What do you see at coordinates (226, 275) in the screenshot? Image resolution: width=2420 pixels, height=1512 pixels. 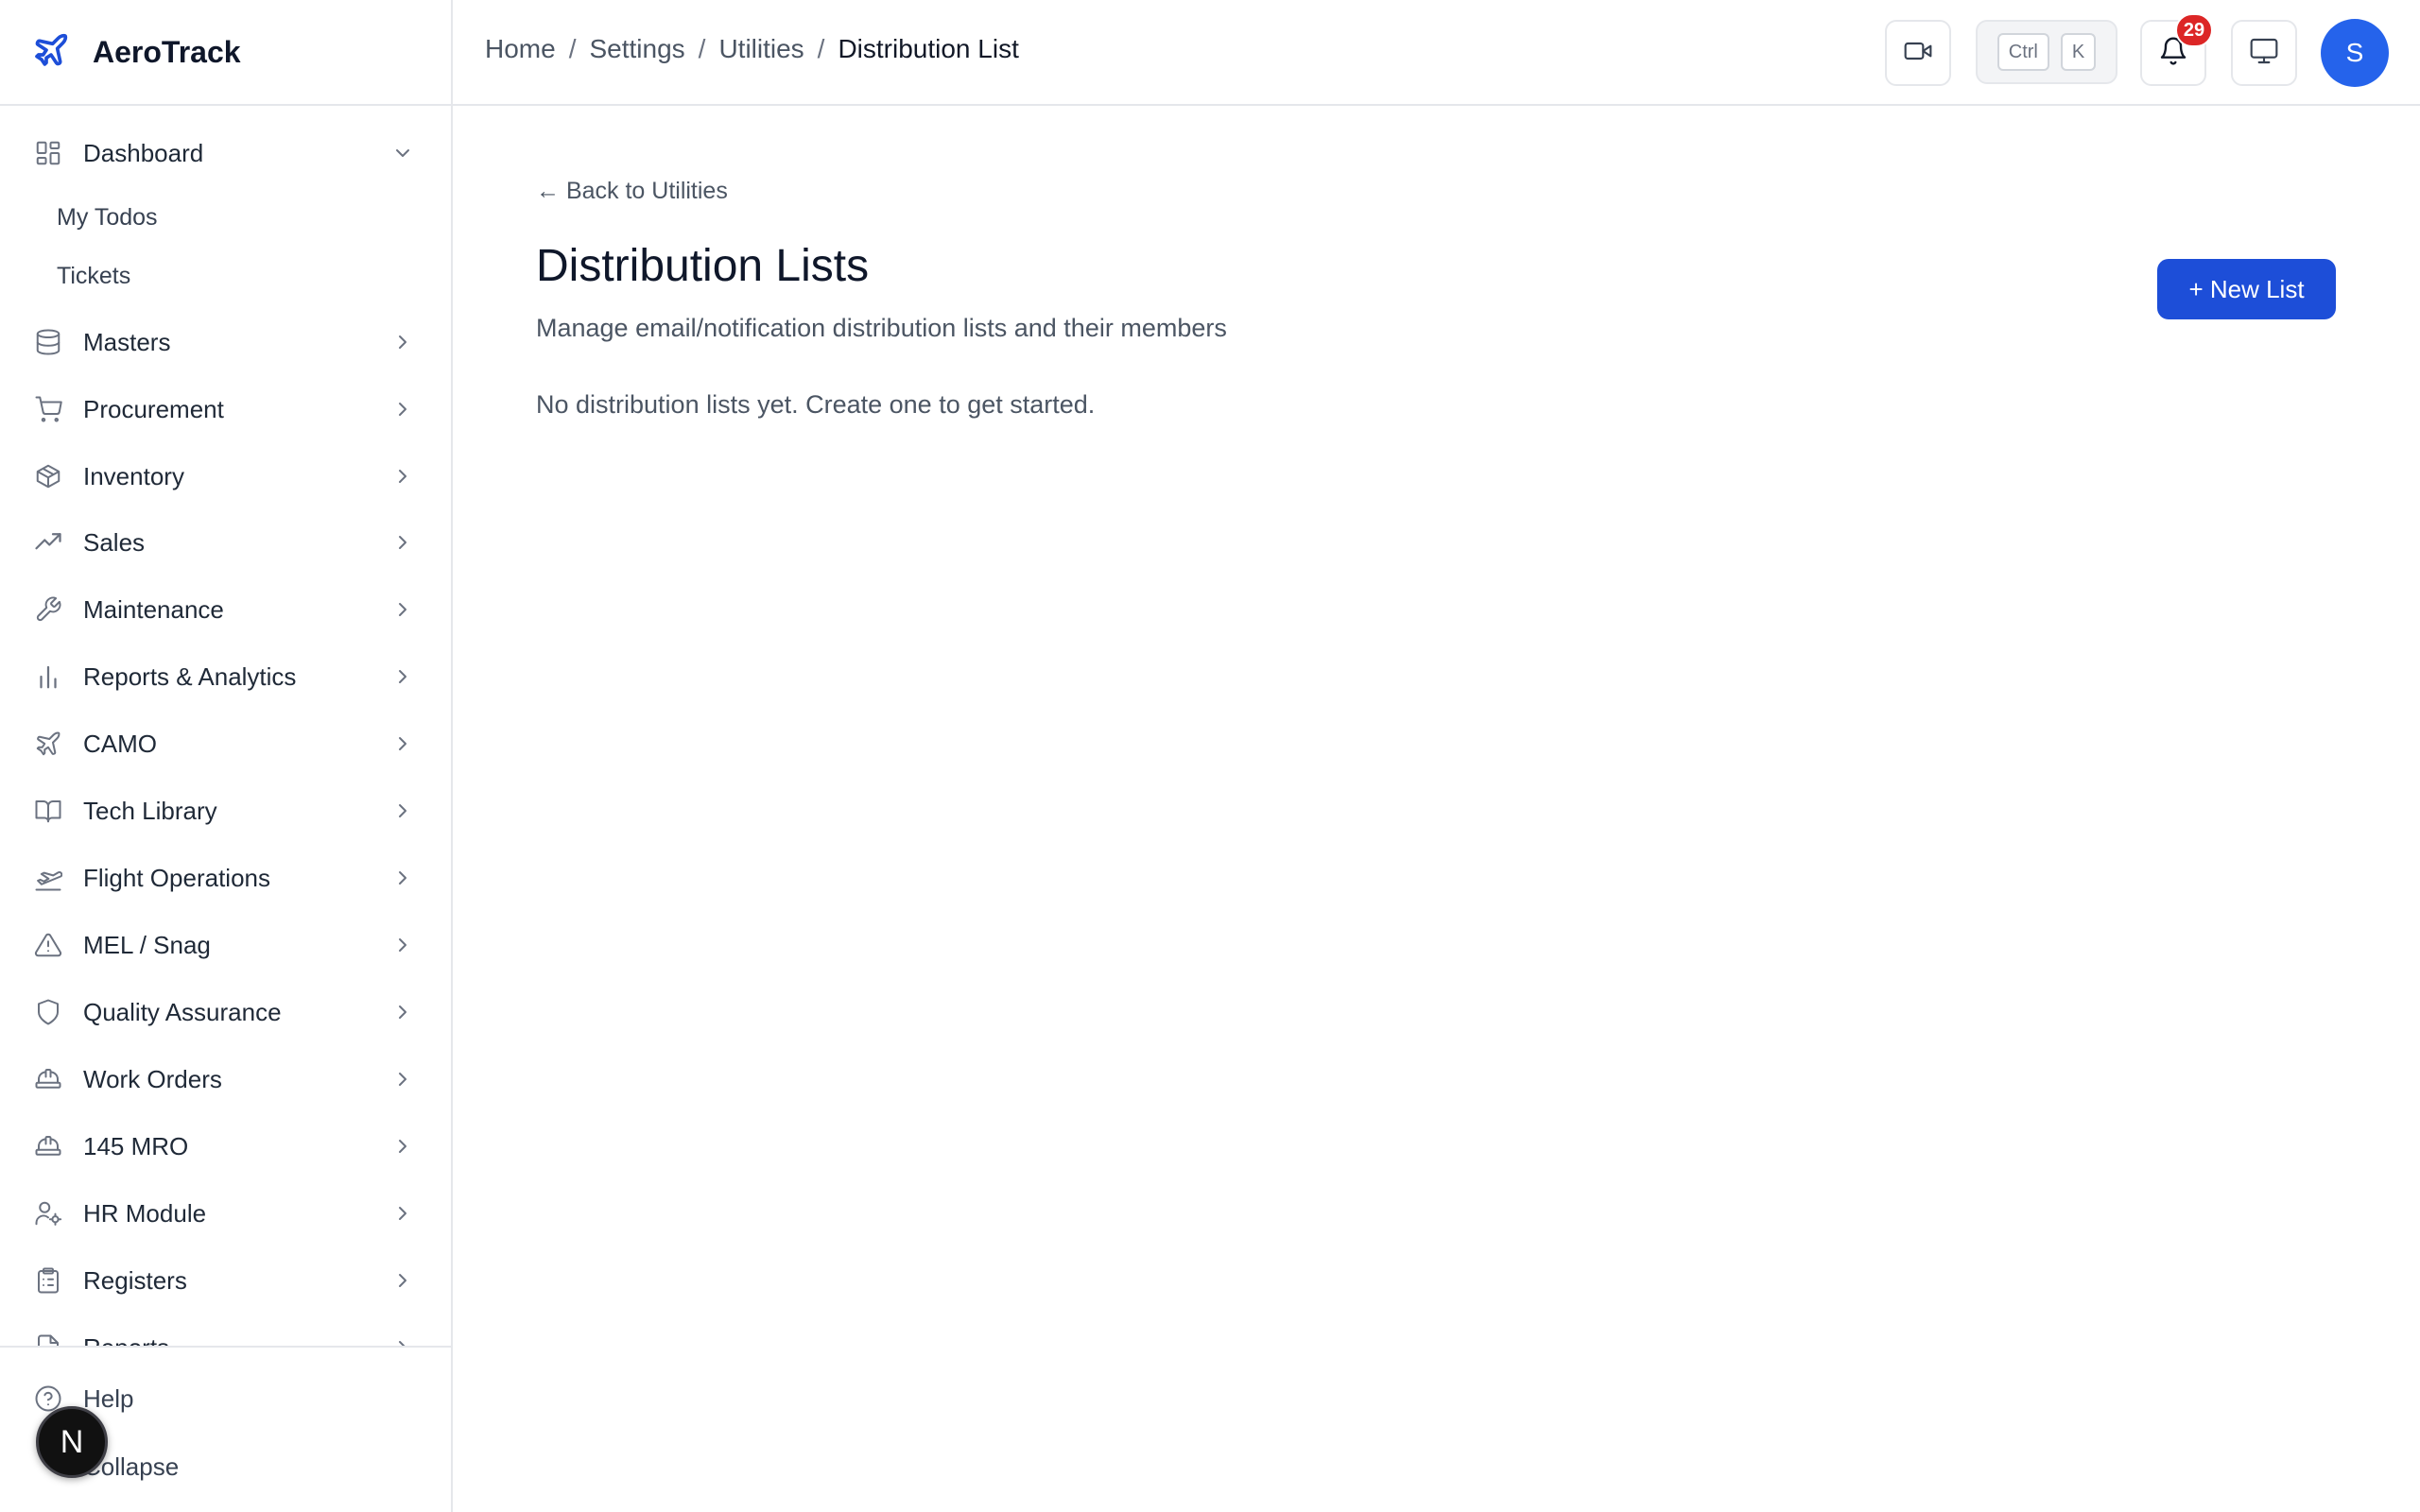 I see `sidebar-subitem-tickets: Tickets` at bounding box center [226, 275].